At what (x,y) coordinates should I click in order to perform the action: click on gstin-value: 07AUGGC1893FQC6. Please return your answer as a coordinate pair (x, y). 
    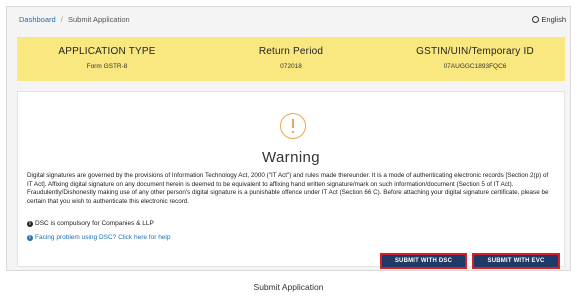
    Looking at the image, I should click on (475, 66).